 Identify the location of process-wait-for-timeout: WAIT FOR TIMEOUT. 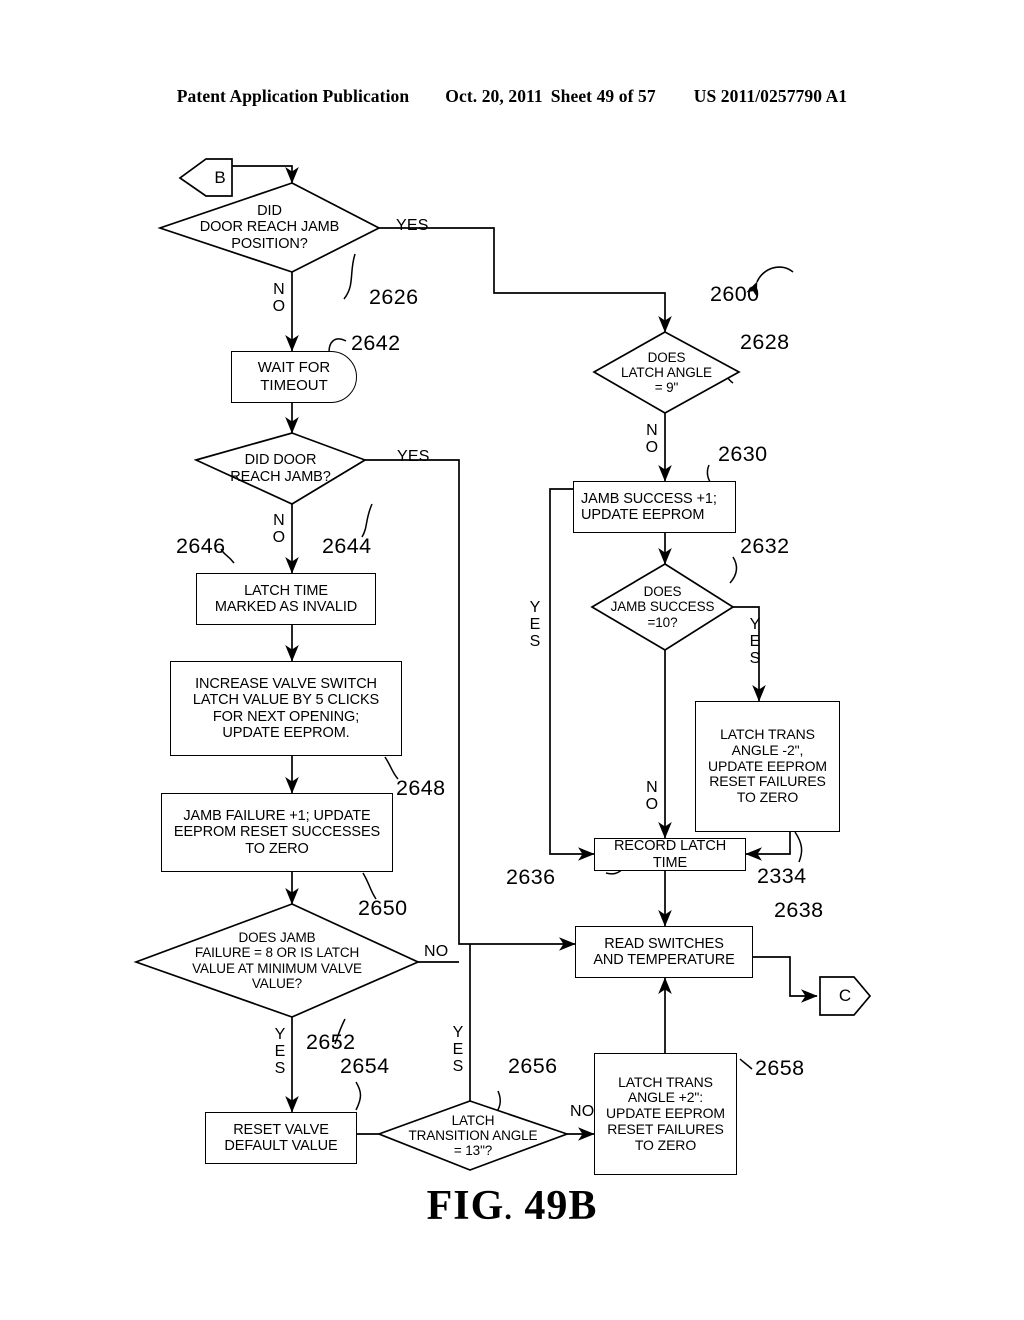
(294, 377).